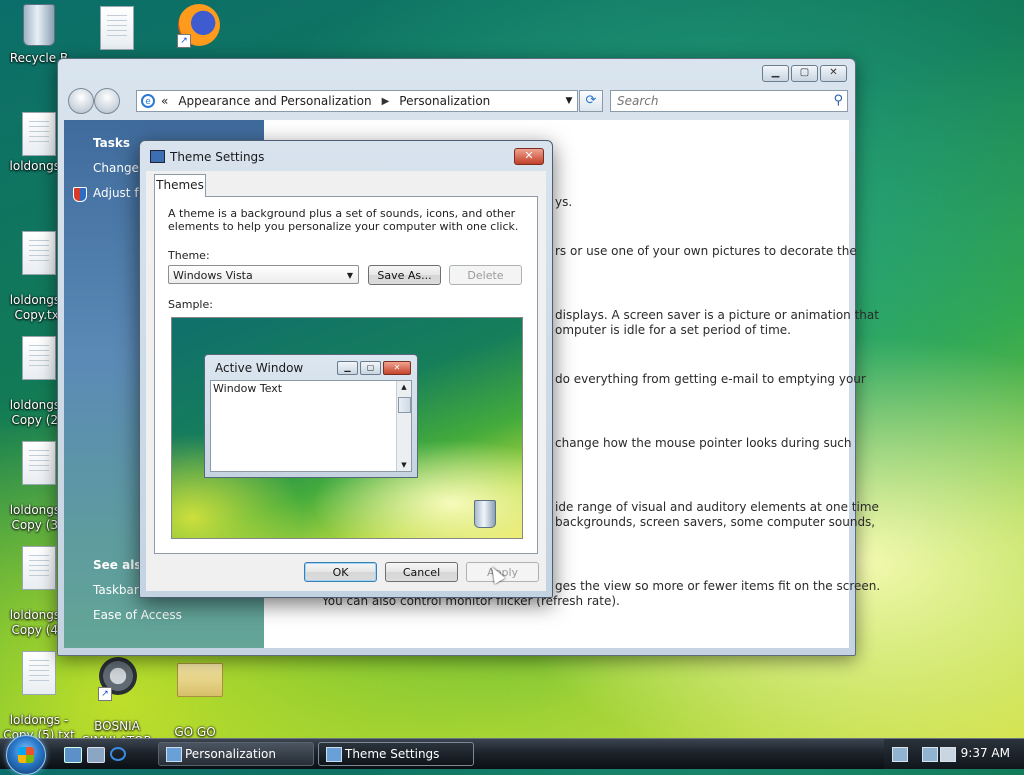 The height and width of the screenshot is (775, 1024). I want to click on desktop-icon-text-file, so click(117, 29).